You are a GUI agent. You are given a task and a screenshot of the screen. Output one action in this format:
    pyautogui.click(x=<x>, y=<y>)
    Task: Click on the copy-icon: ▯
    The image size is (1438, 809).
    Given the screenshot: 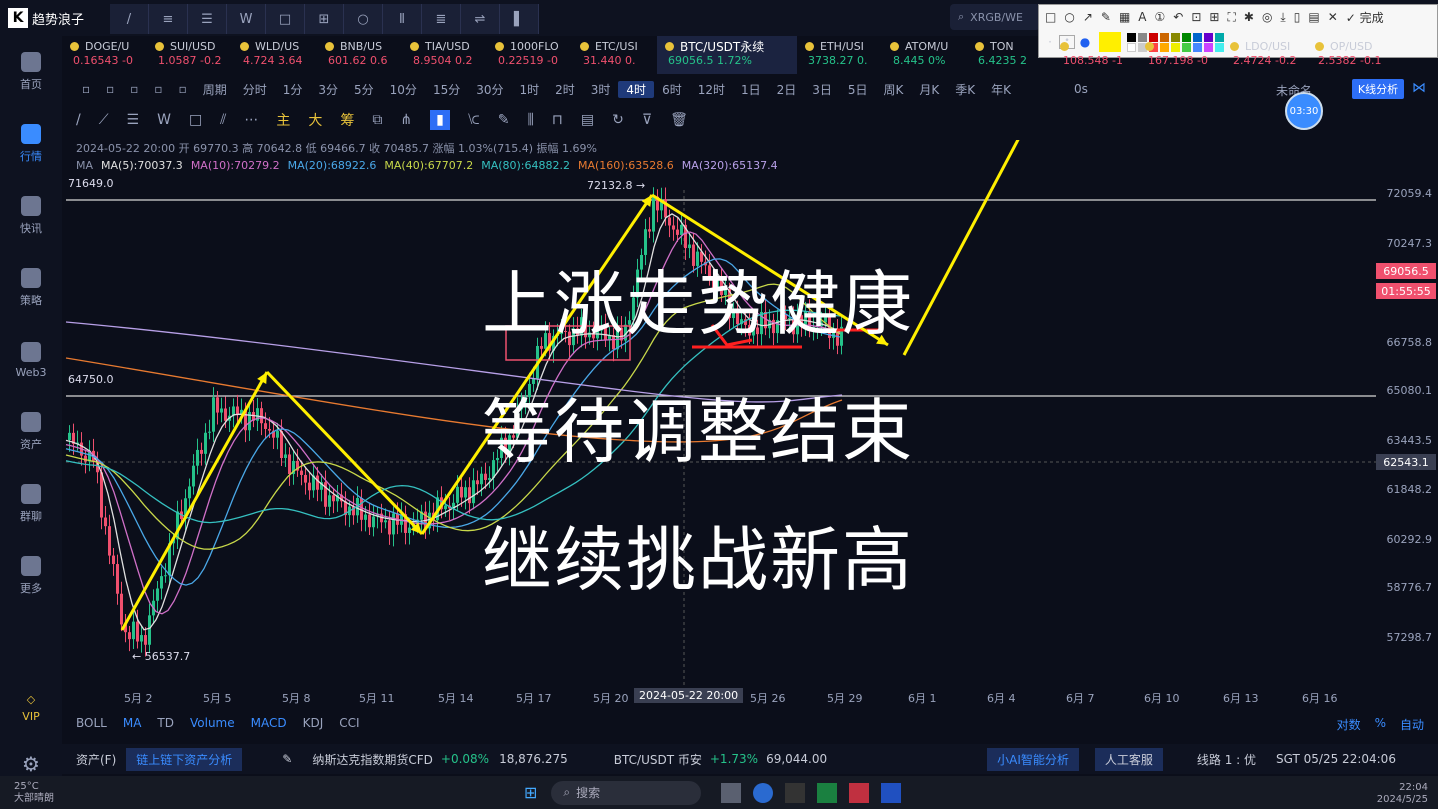 What is the action you would take?
    pyautogui.click(x=1297, y=17)
    